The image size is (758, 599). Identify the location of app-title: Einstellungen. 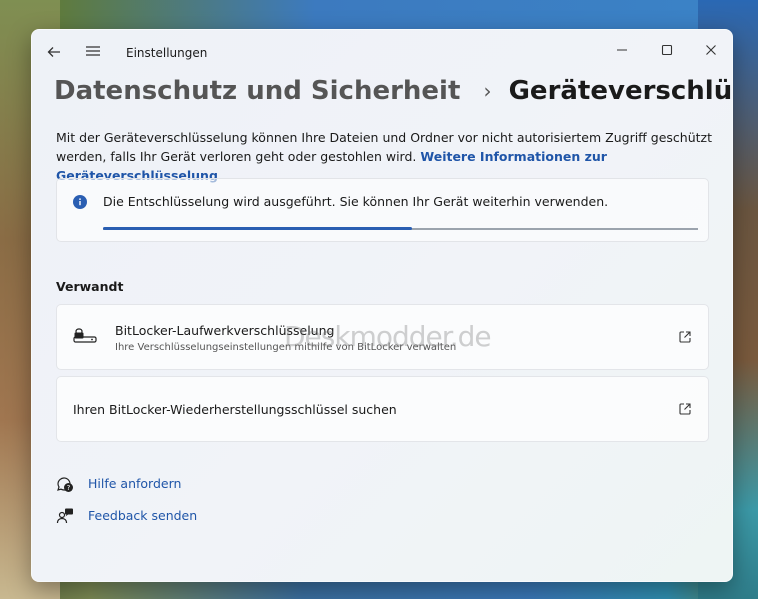
(167, 53).